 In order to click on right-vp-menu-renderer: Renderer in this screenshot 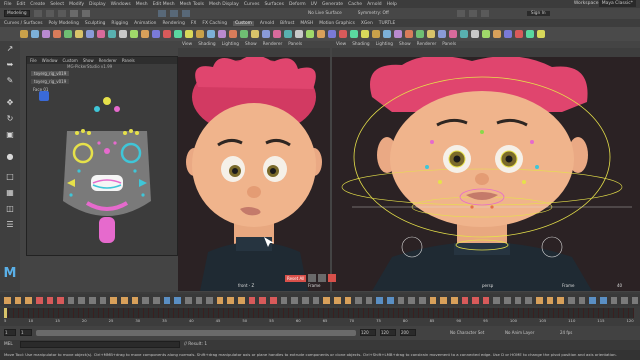, I will do `click(427, 44)`.